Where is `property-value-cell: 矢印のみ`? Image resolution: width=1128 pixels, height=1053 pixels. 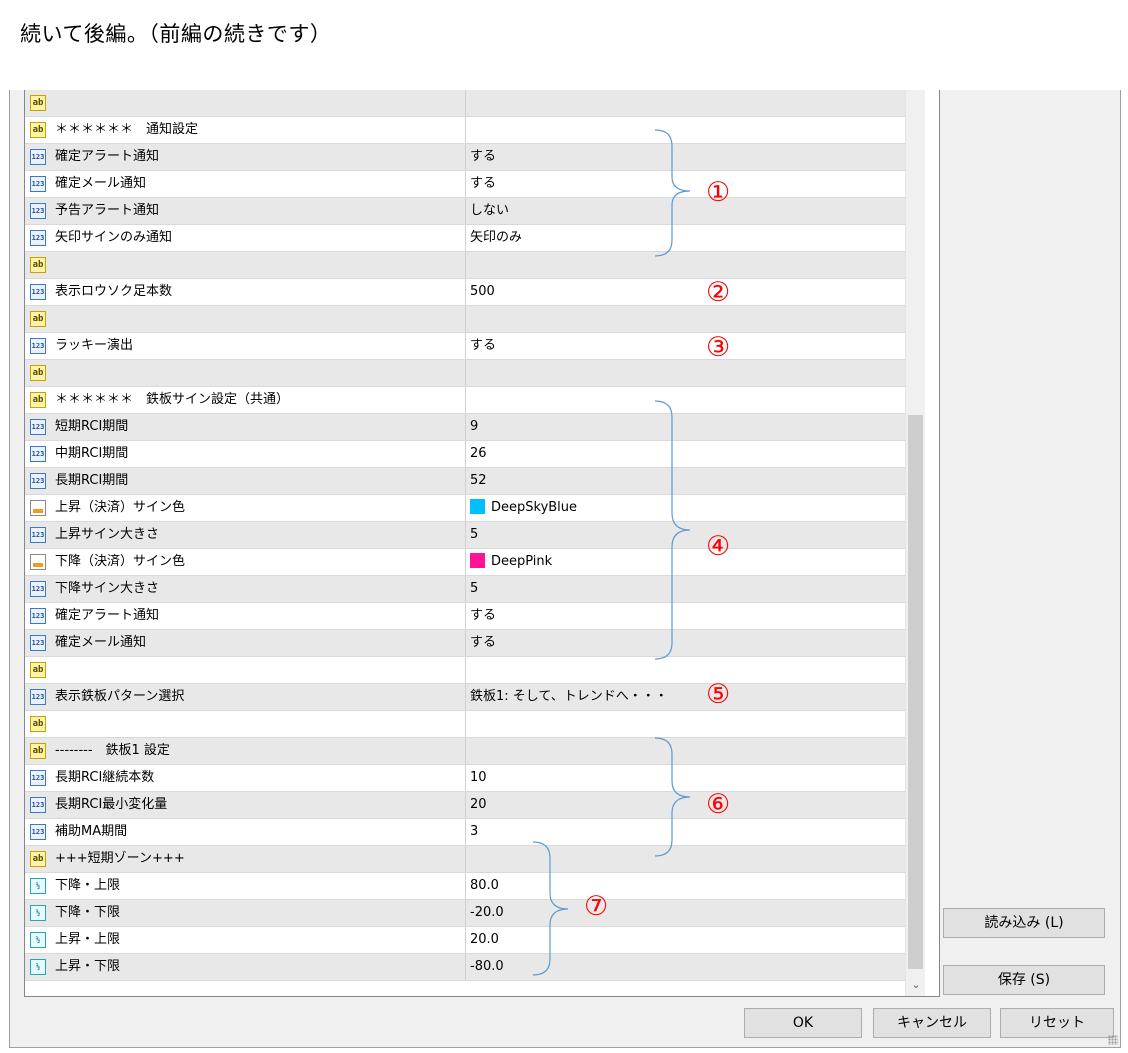 property-value-cell: 矢印のみ is located at coordinates (496, 238).